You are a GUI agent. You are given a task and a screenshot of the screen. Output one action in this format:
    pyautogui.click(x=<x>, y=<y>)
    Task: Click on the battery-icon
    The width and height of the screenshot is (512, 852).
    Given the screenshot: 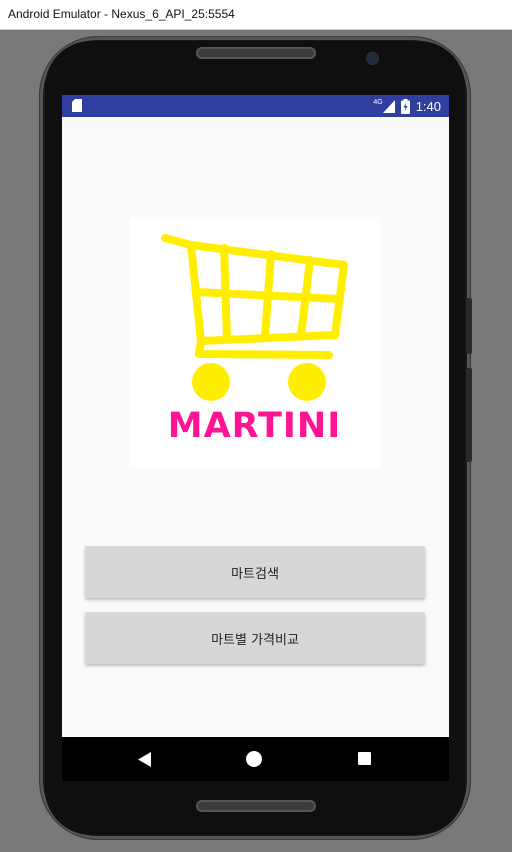 What is the action you would take?
    pyautogui.click(x=405, y=106)
    